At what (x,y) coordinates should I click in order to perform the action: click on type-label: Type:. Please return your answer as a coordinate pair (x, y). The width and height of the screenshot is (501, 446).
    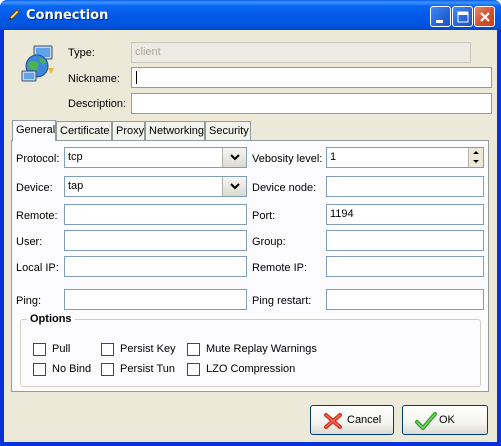
    Looking at the image, I should click on (81, 53).